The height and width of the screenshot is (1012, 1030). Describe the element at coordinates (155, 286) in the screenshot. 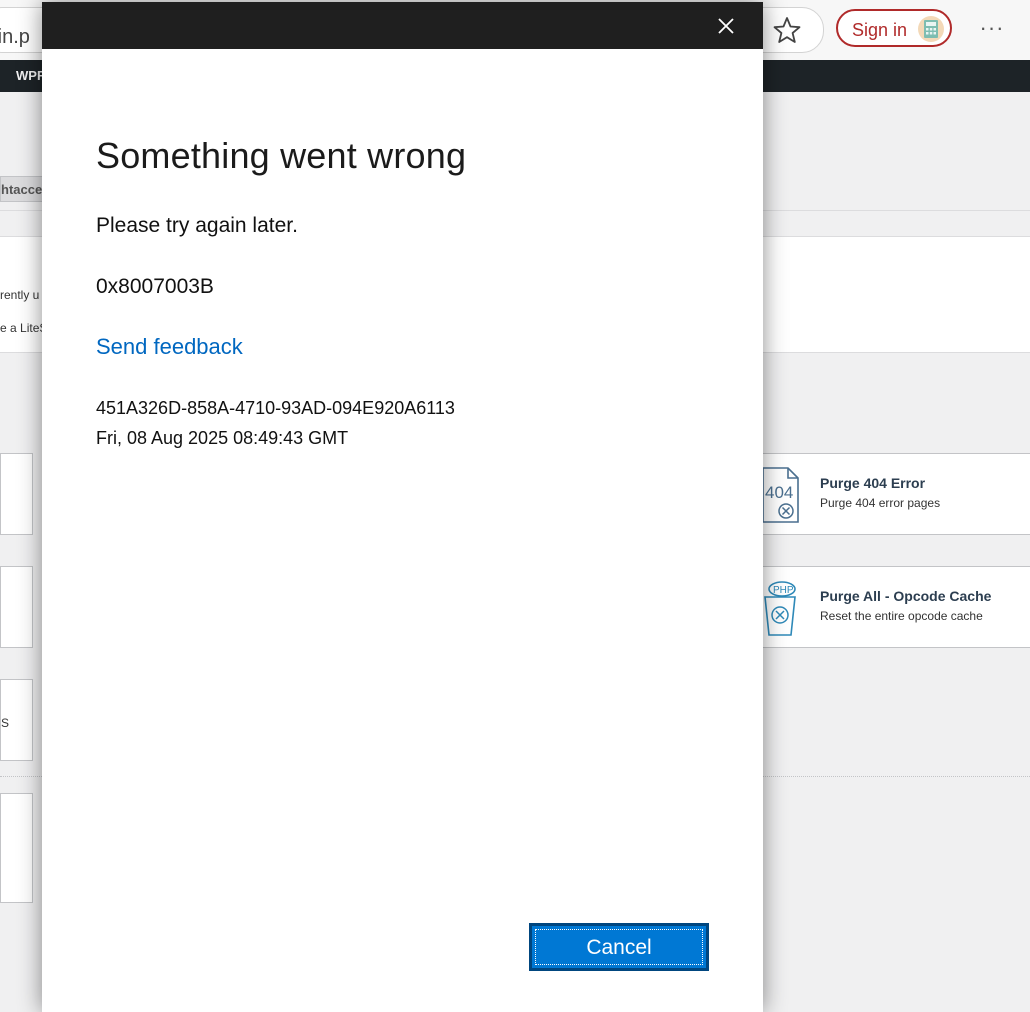

I see `error-code: 0x8007003B` at that location.